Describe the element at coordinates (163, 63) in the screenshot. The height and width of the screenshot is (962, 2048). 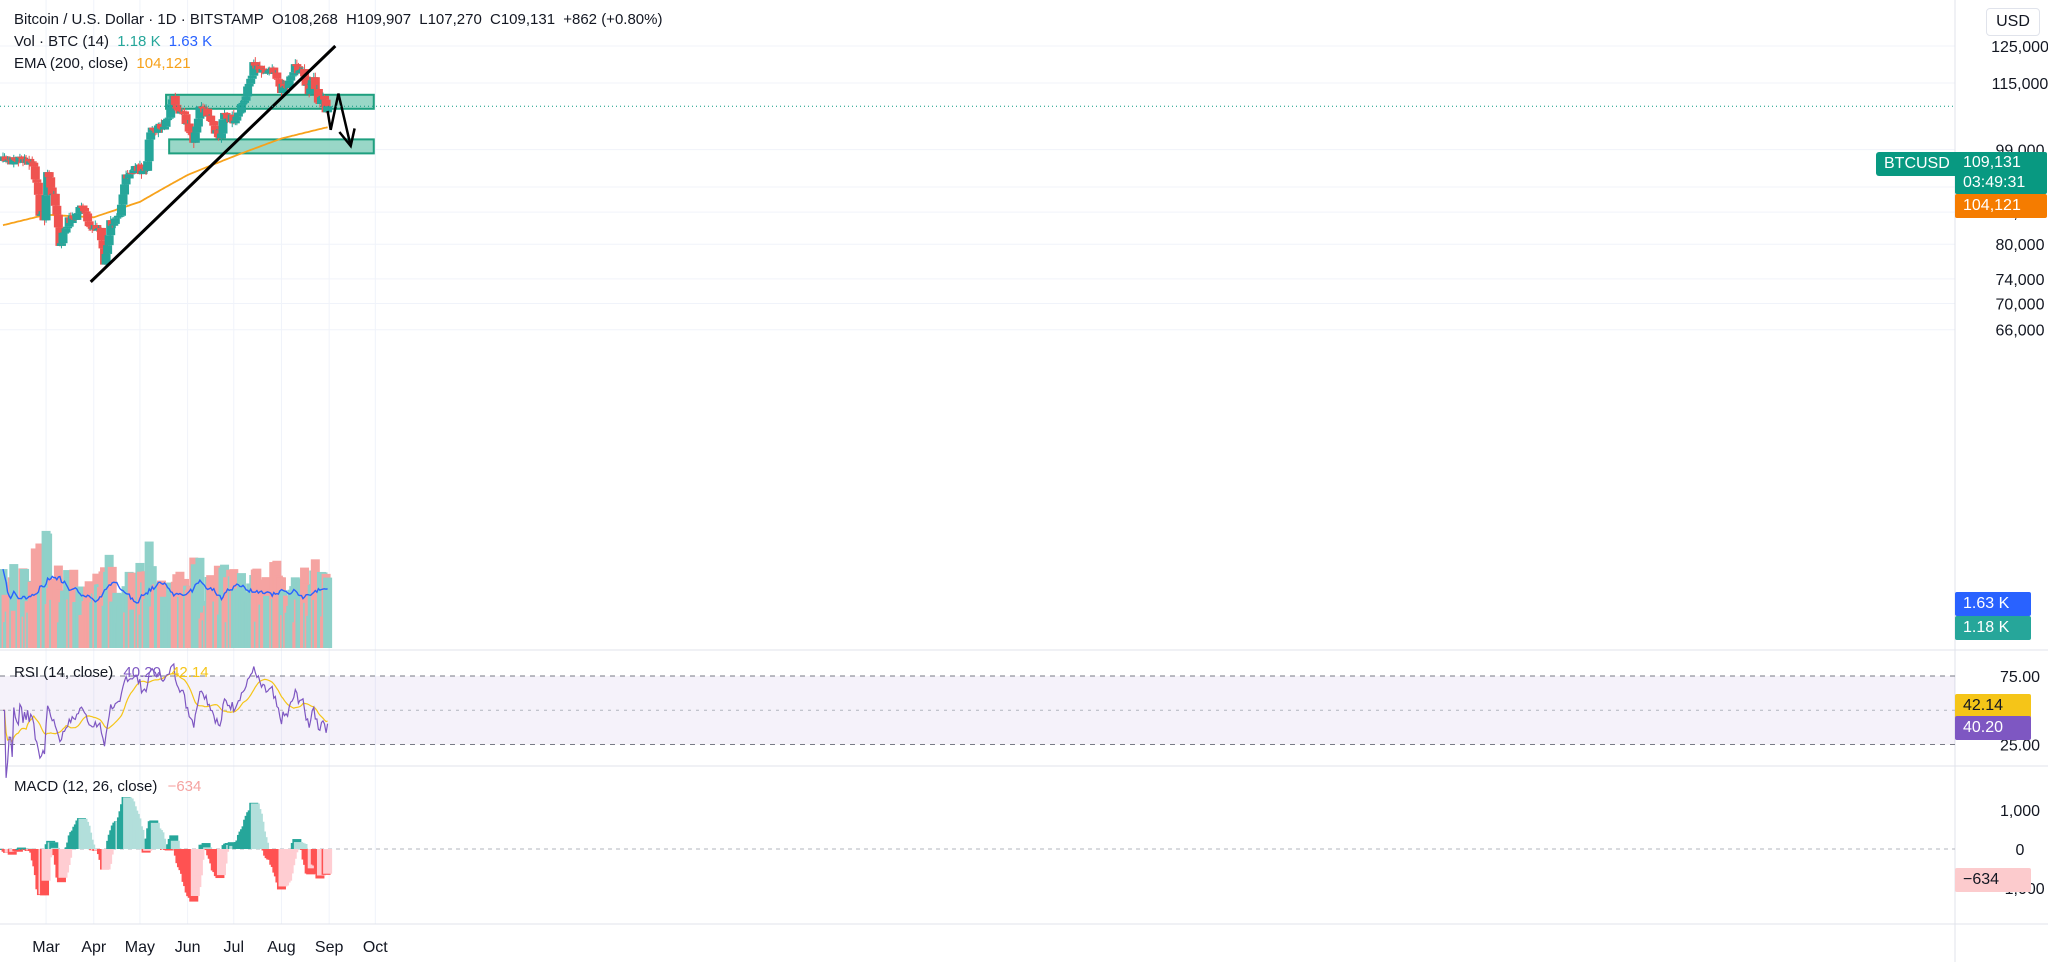
I see `ema-value: 104,121` at that location.